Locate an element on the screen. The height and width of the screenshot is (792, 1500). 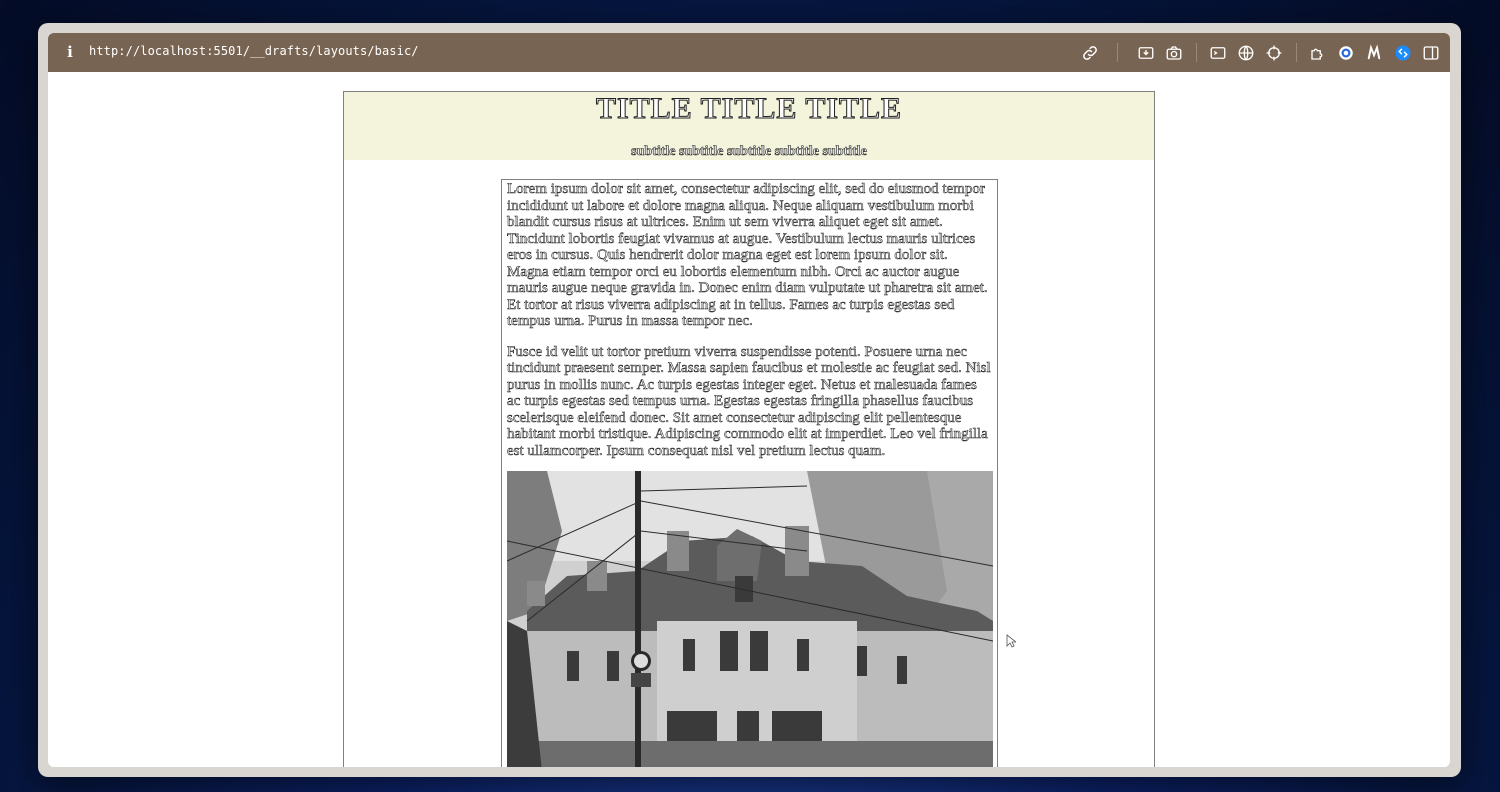
globe-icon is located at coordinates (1246, 53).